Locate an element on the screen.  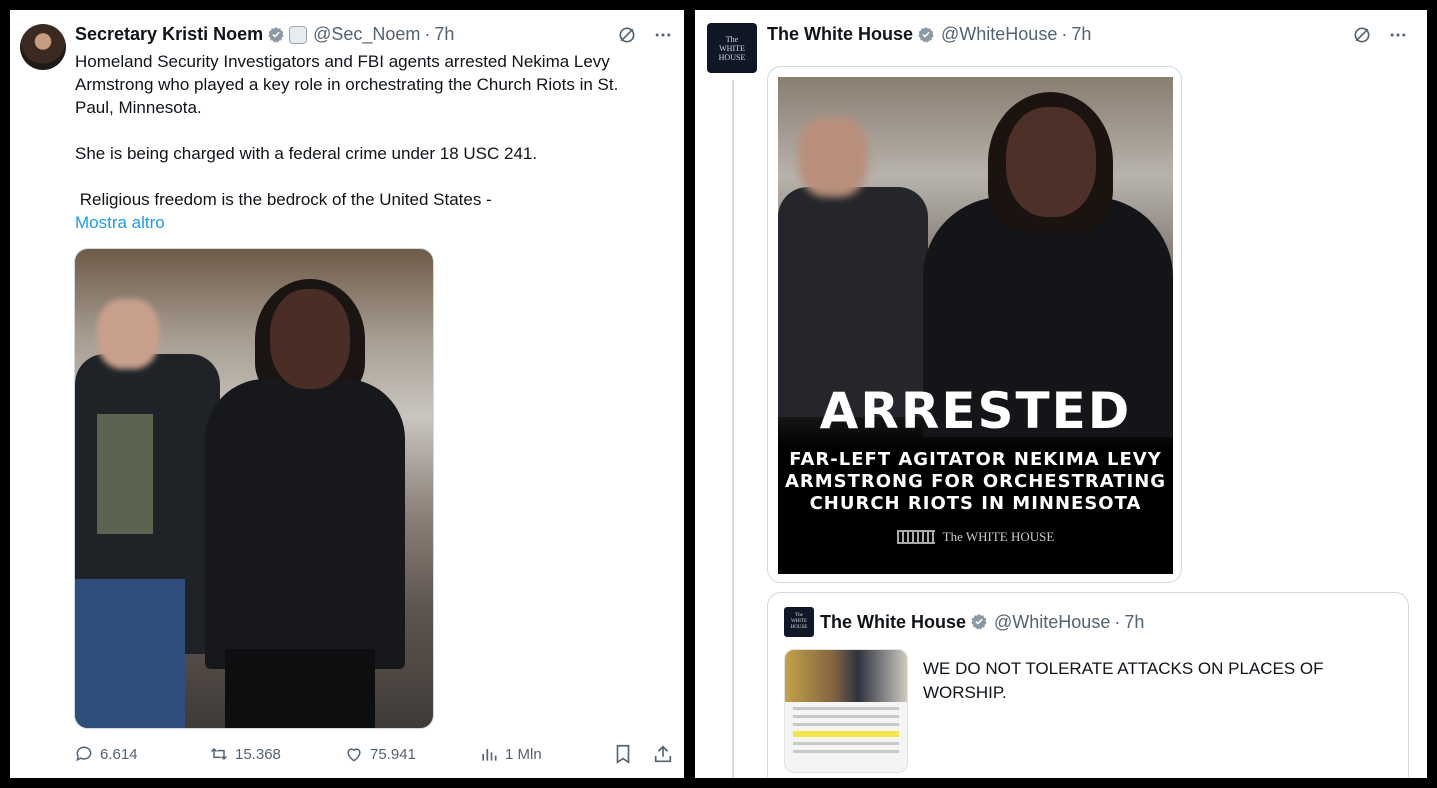
white-house-building-icon is located at coordinates (915, 537).